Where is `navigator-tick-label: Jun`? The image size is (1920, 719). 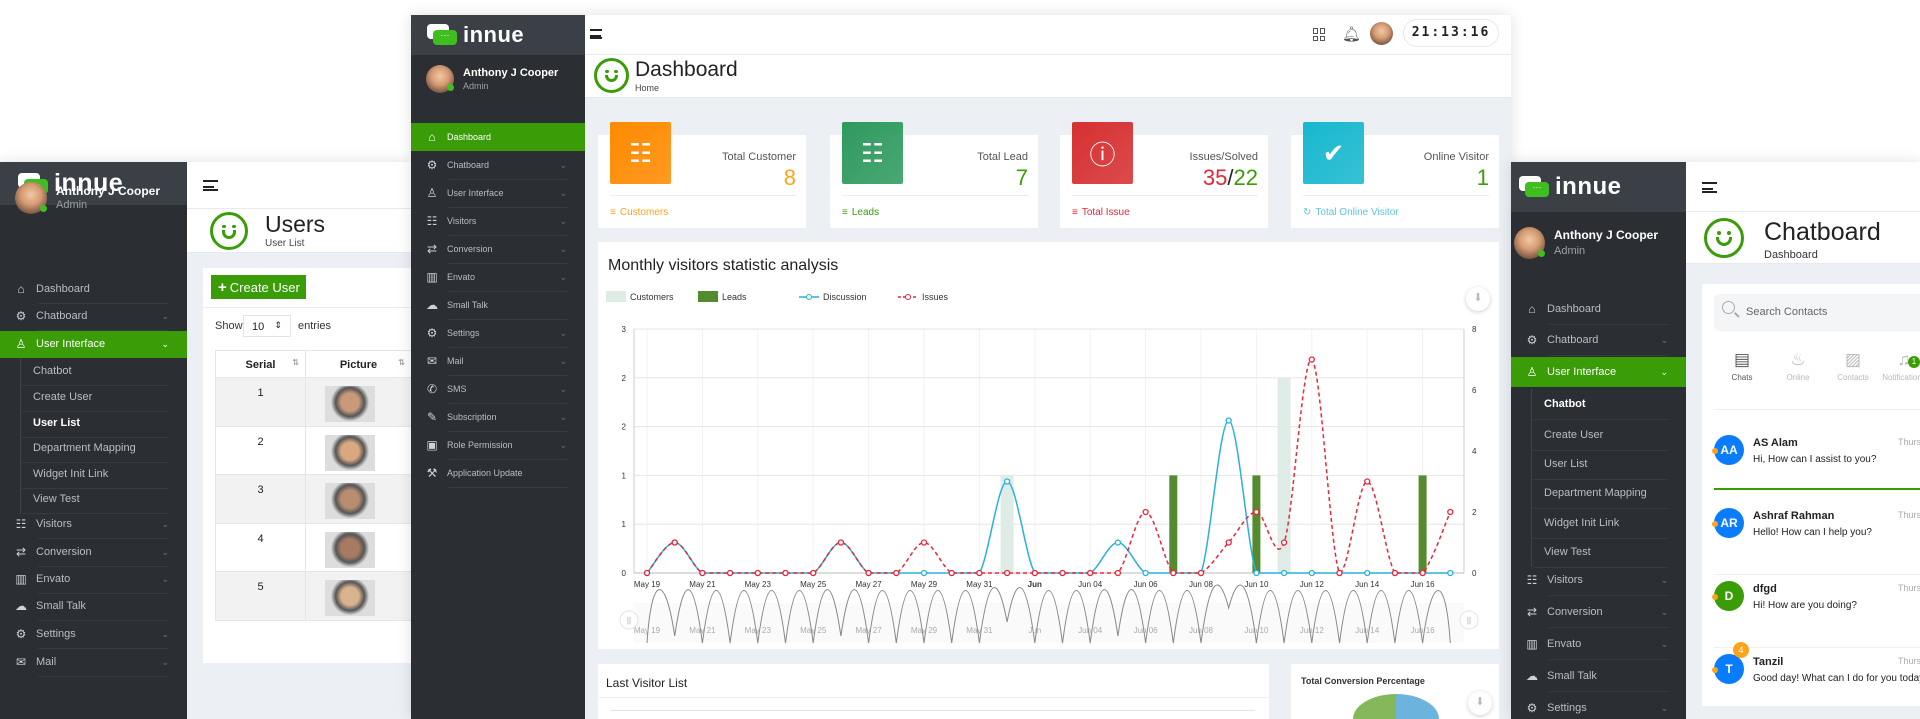
navigator-tick-label: Jun is located at coordinates (1034, 630).